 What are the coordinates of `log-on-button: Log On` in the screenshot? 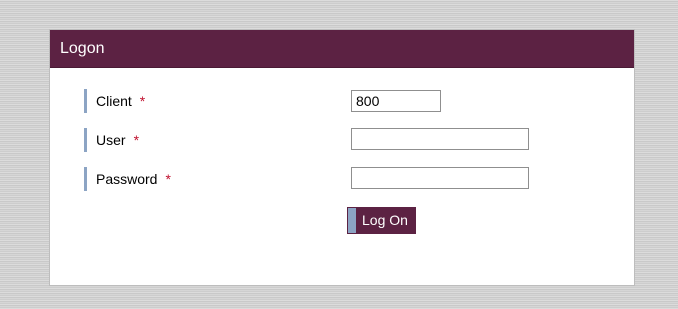 It's located at (381, 220).